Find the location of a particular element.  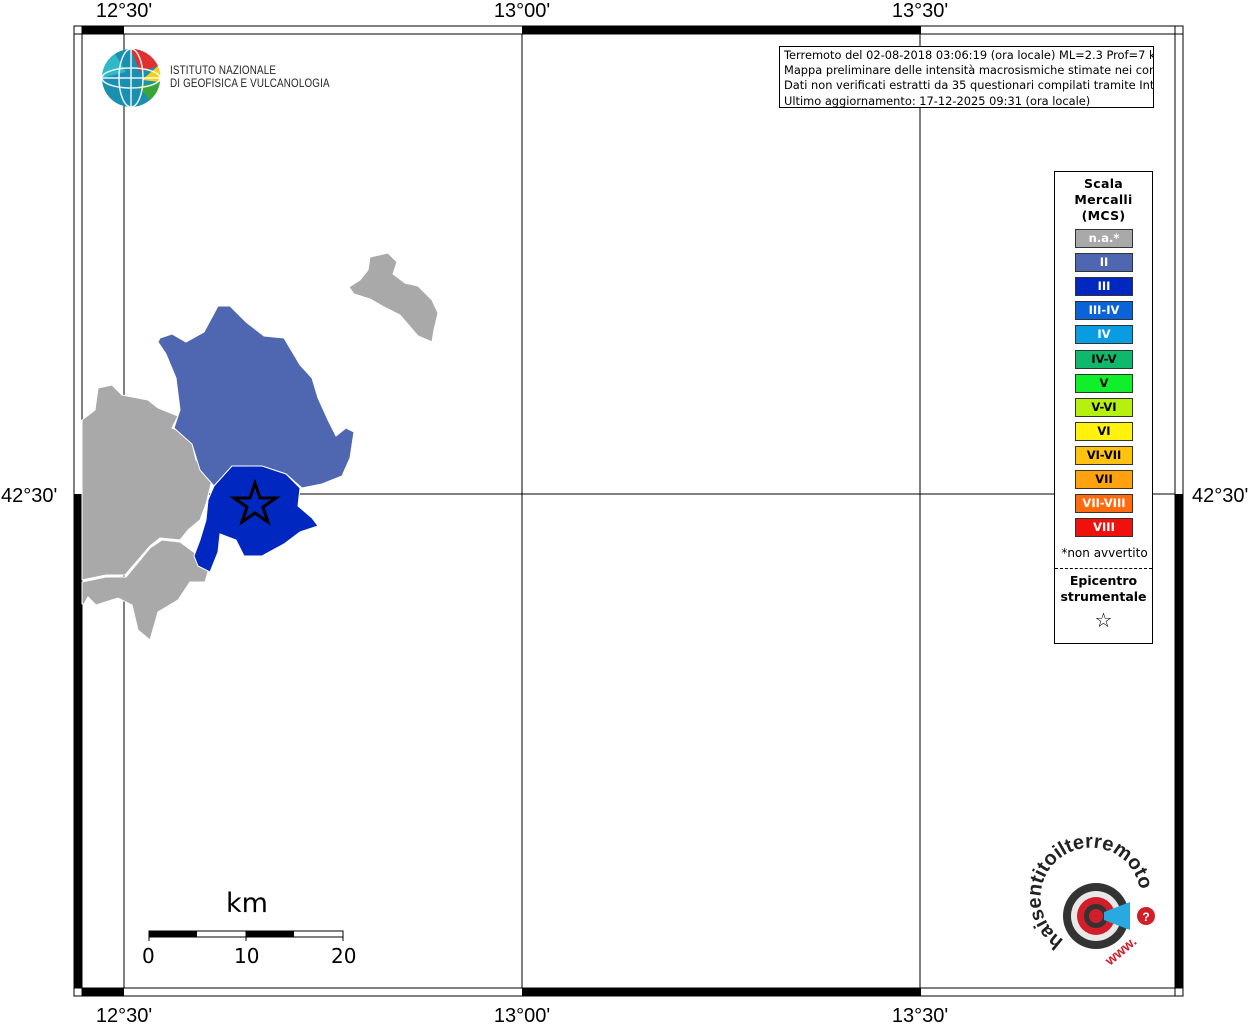

legend-item: V is located at coordinates (1104, 383).